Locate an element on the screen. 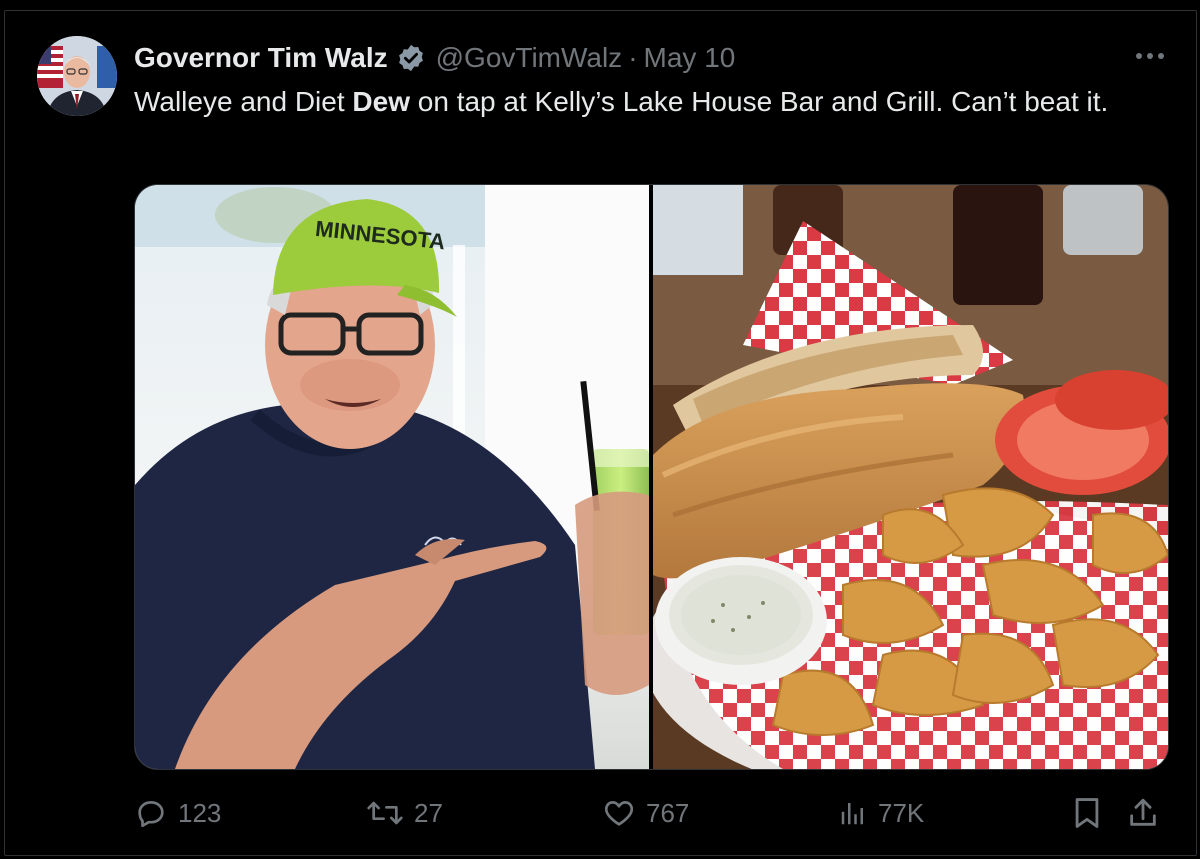 The image size is (1200, 859). reply-button: 123 is located at coordinates (177, 813).